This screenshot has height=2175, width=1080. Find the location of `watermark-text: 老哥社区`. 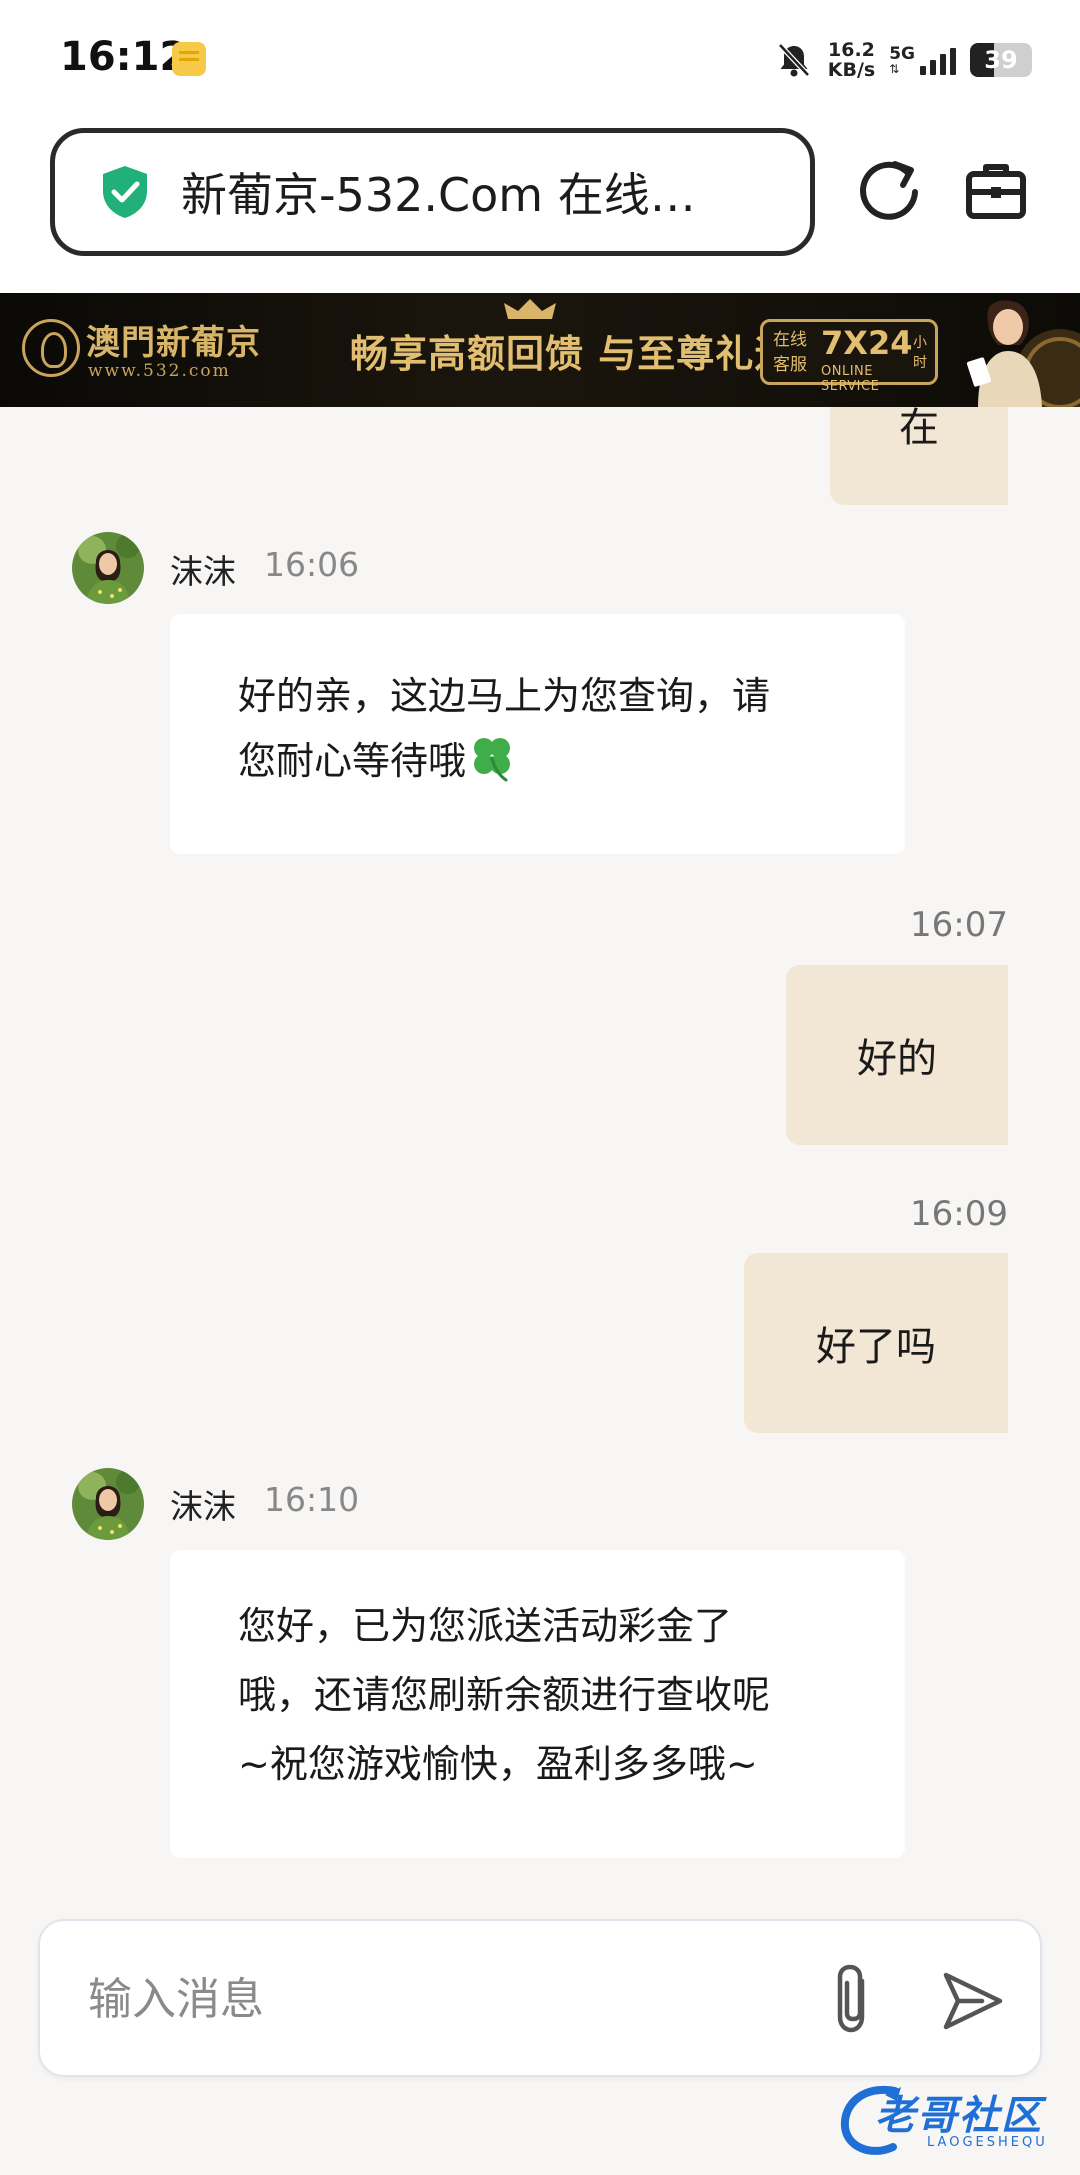

watermark-text: 老哥社区 is located at coordinates (959, 2116).